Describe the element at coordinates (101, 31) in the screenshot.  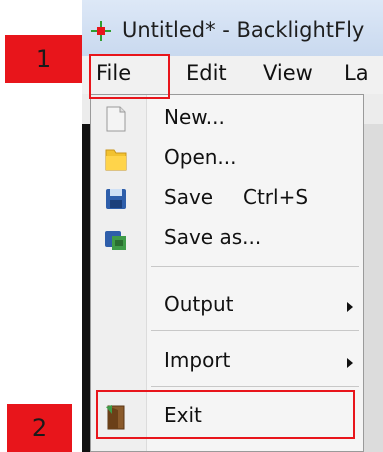
I see `app-icon` at that location.